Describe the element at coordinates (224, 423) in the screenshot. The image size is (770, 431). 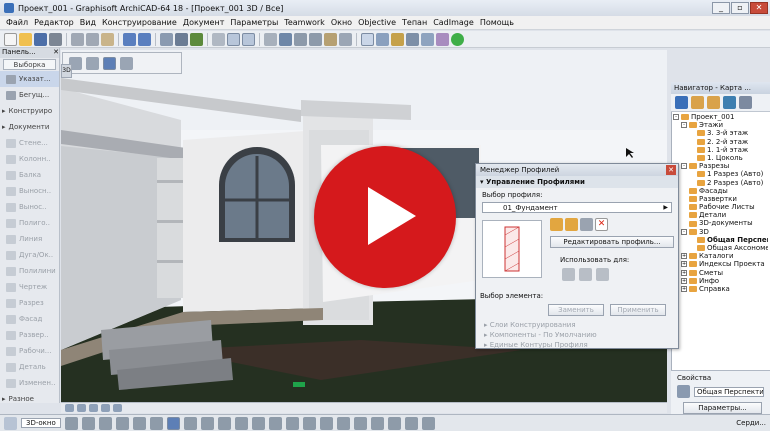
I see `status-tool-10-icon` at that location.